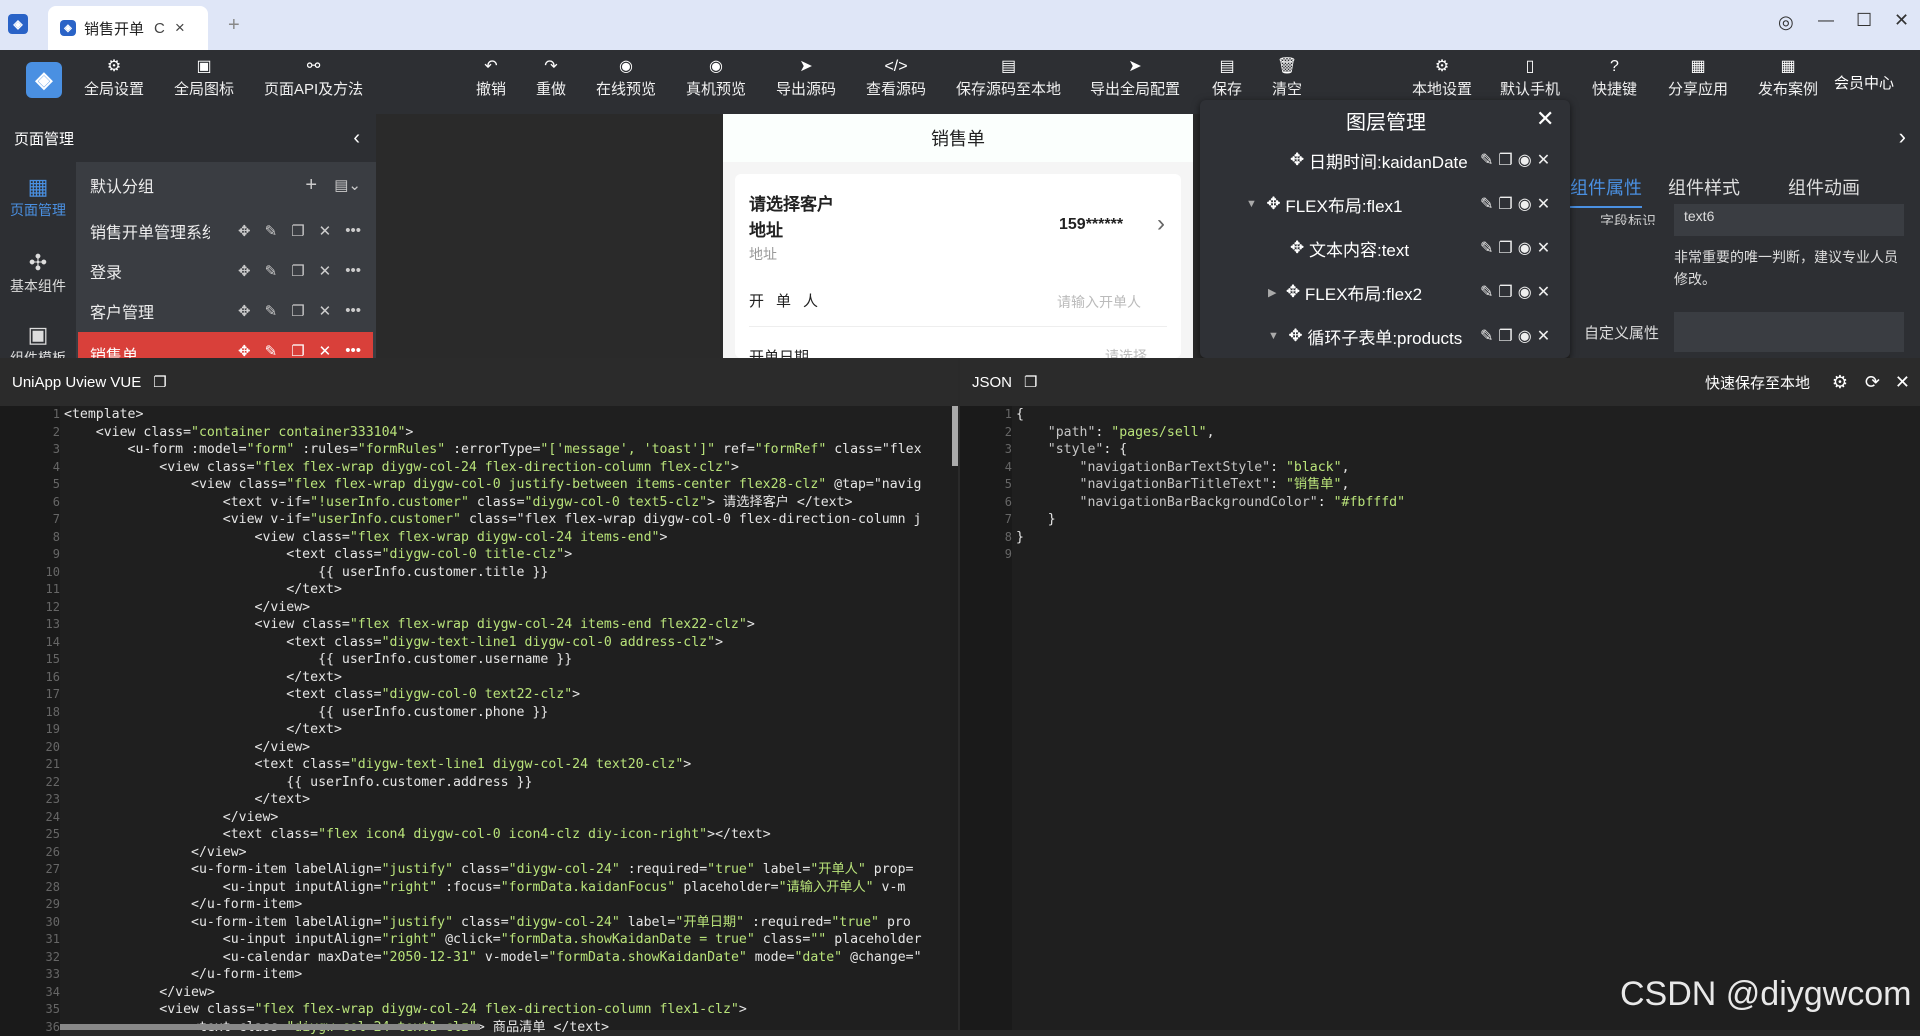 Image resolution: width=1920 pixels, height=1036 pixels. What do you see at coordinates (225, 185) in the screenshot?
I see `group-row: 默认分组 + ▤⌄` at bounding box center [225, 185].